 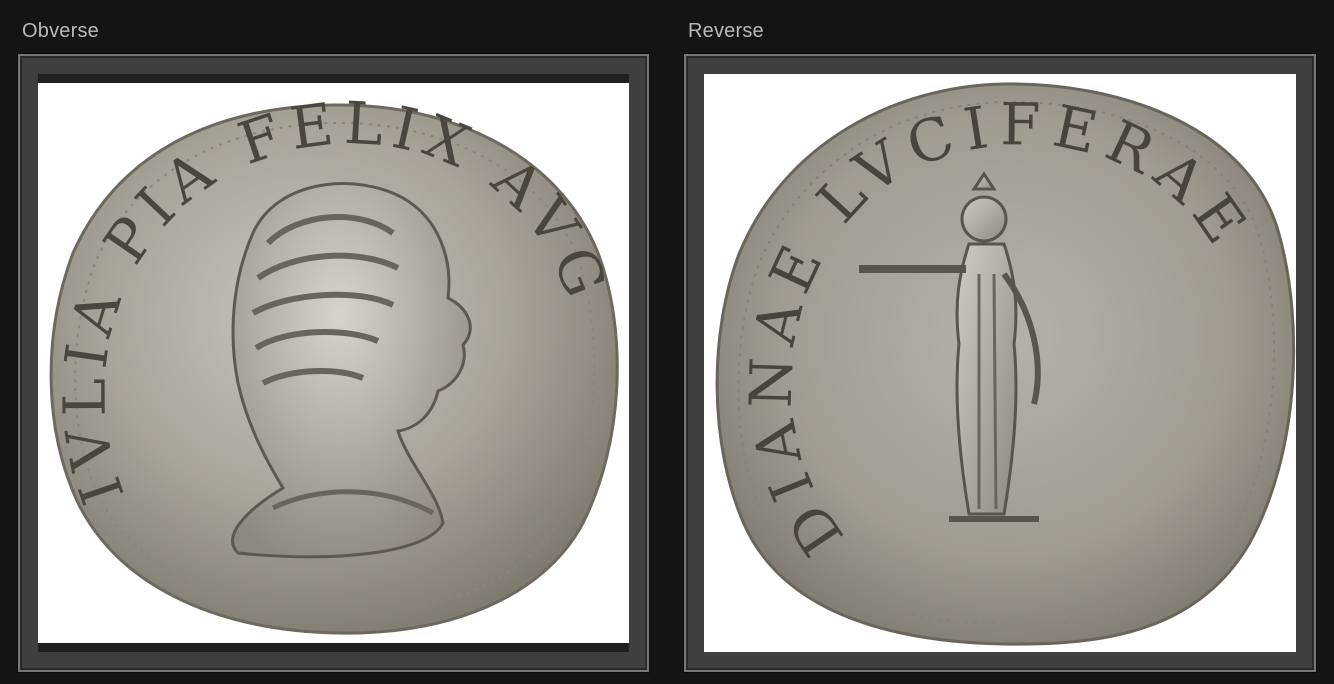 I want to click on obverse-bust, so click(x=351, y=370).